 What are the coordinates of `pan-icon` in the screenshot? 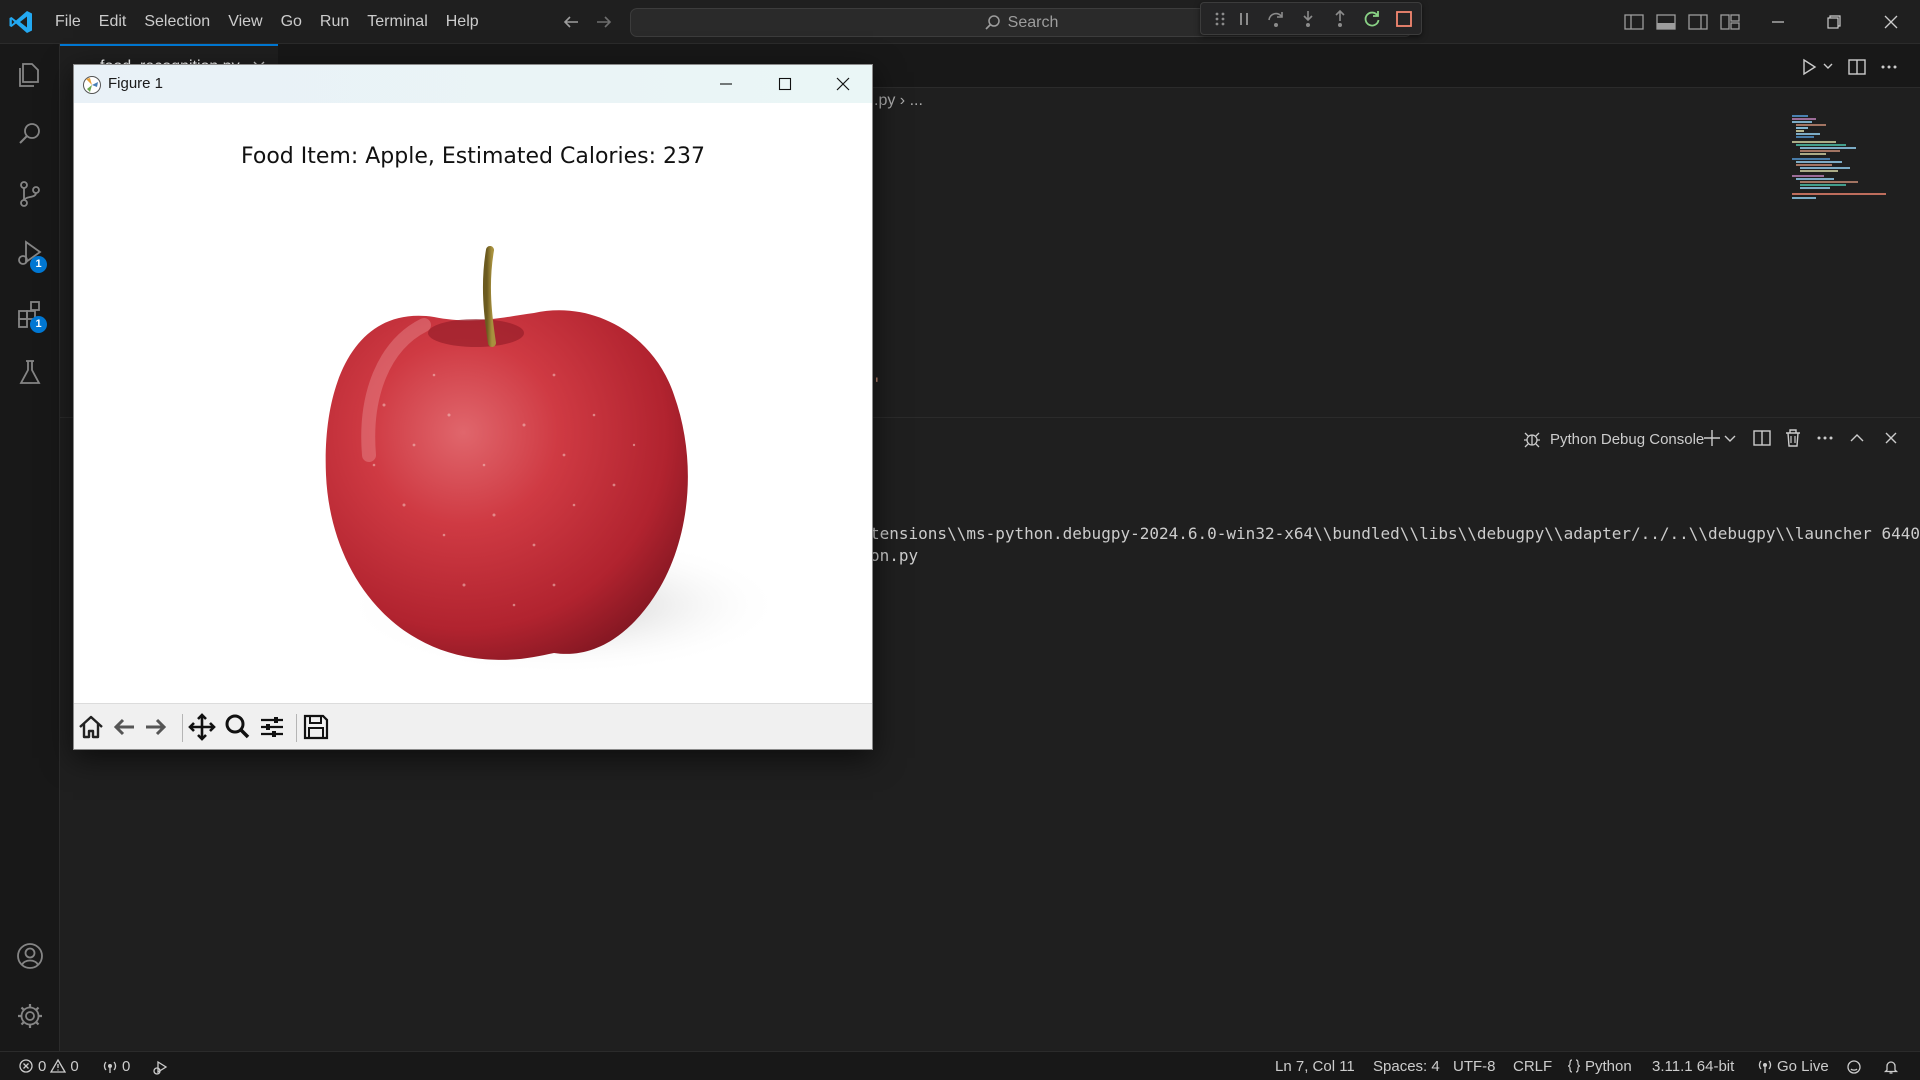 It's located at (202, 727).